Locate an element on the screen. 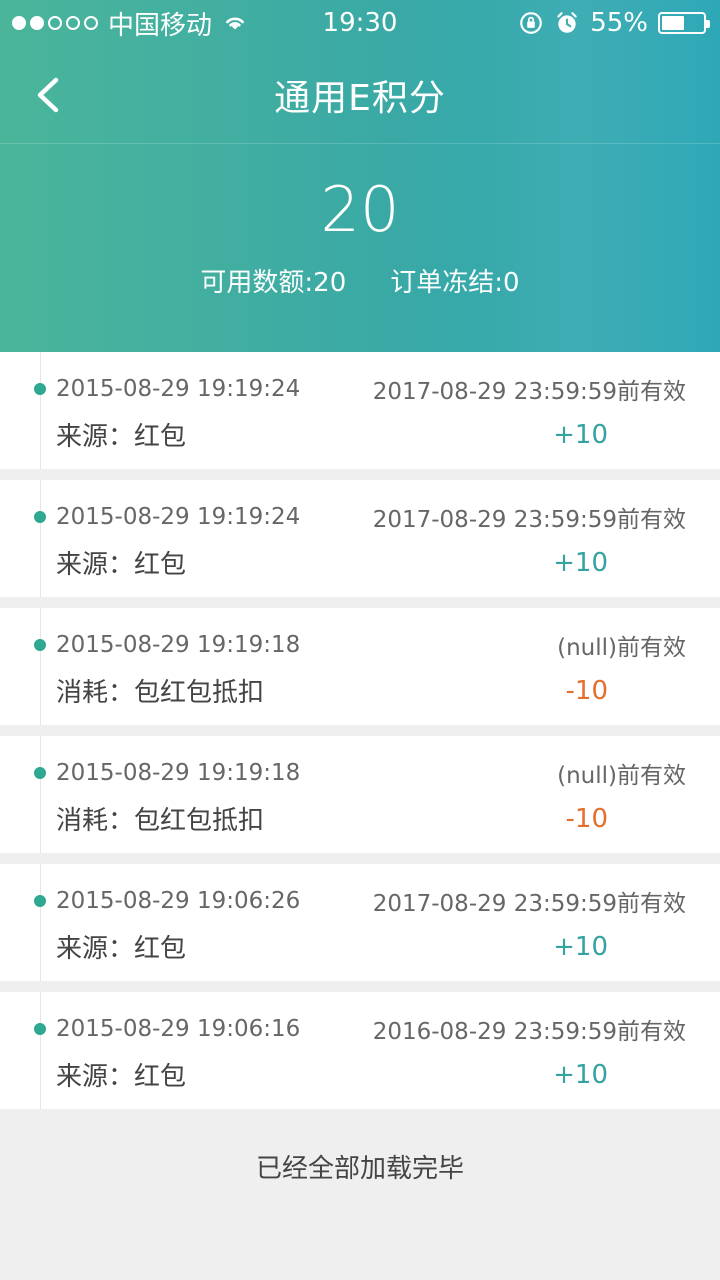 The image size is (720, 1280). nav-bar: 通用E积分 is located at coordinates (360, 95).